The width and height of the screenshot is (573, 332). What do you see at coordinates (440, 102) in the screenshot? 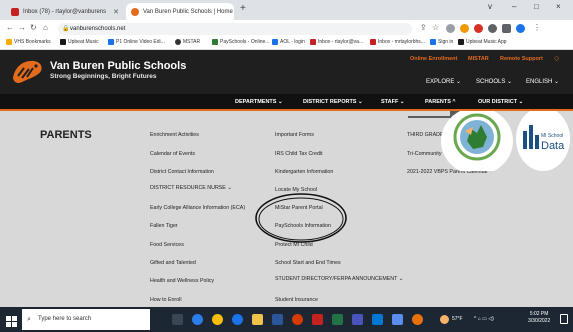
I see `menu-parents: PARENTS ^` at bounding box center [440, 102].